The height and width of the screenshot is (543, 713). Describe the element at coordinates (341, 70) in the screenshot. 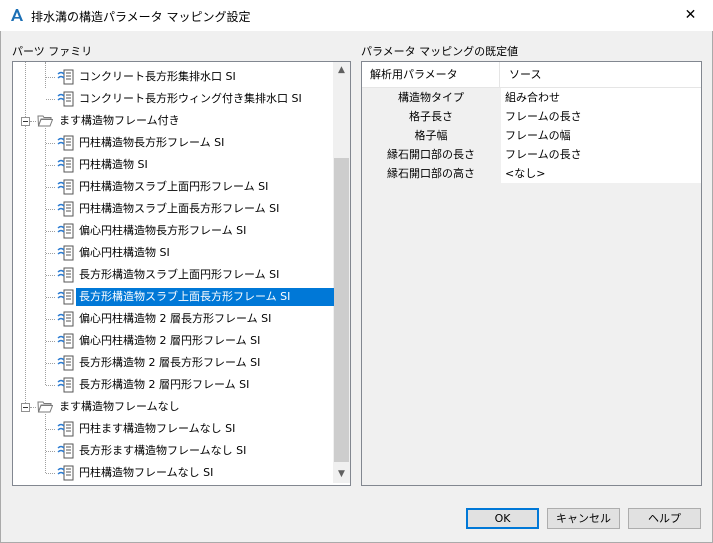

I see `scroll-up-arrow: ▲` at that location.